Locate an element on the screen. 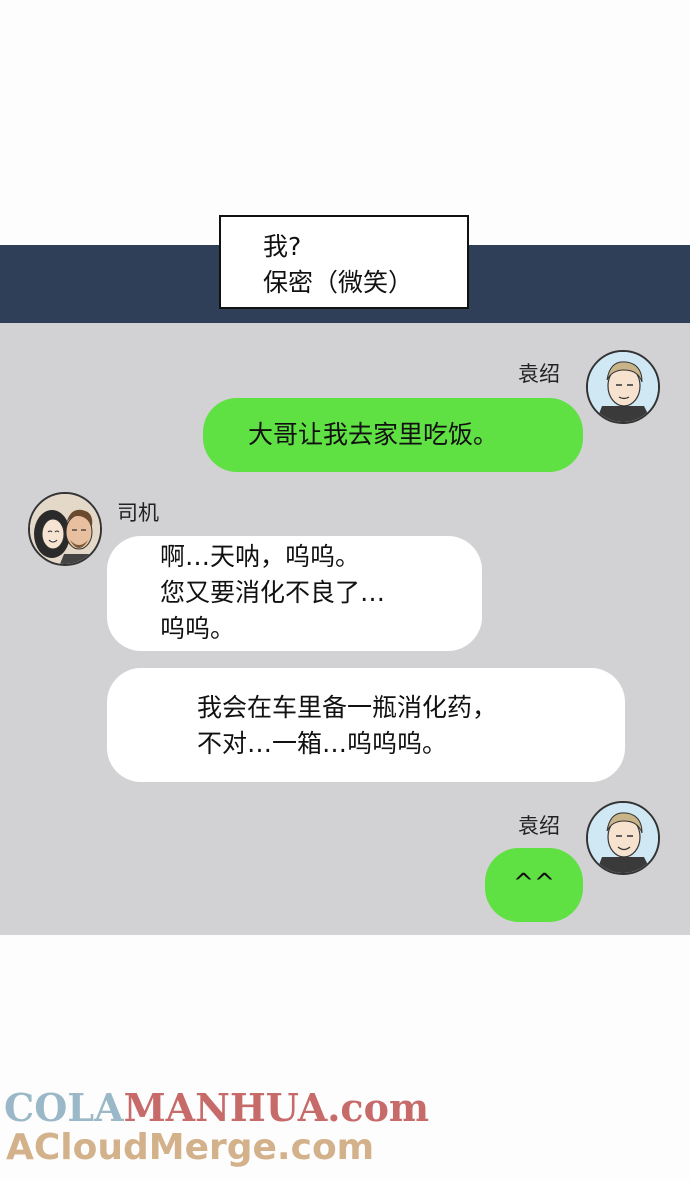 This screenshot has width=690, height=1180. watermark-part1: COLA is located at coordinates (64, 1107).